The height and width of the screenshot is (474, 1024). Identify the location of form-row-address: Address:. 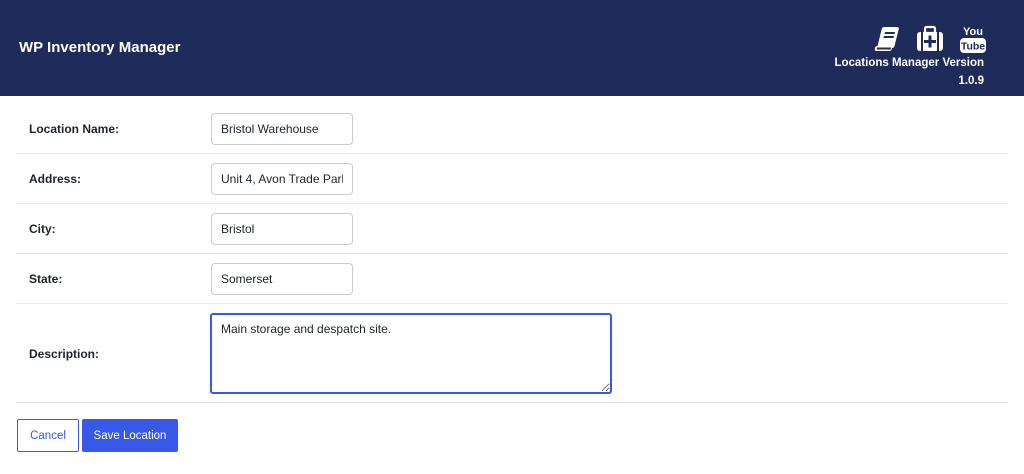
(512, 179).